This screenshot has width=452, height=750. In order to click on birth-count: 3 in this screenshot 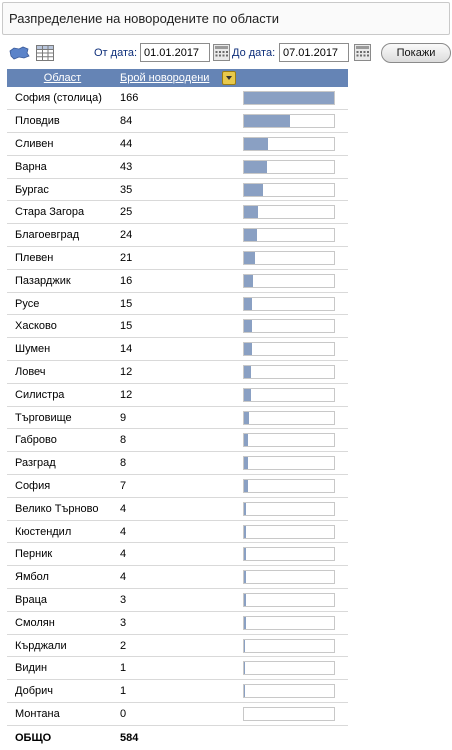, I will do `click(180, 623)`.